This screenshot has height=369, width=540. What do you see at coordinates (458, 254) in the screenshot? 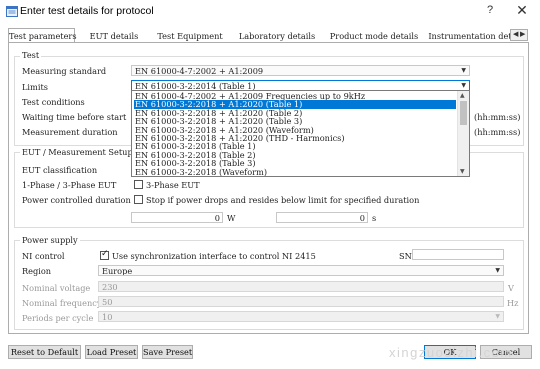
I see `sn-field` at bounding box center [458, 254].